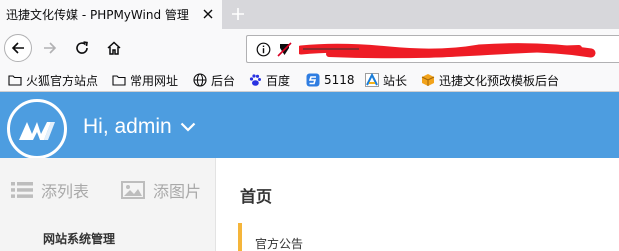 Image resolution: width=619 pixels, height=251 pixels. What do you see at coordinates (279, 244) in the screenshot?
I see `notice-title: 官方公告` at bounding box center [279, 244].